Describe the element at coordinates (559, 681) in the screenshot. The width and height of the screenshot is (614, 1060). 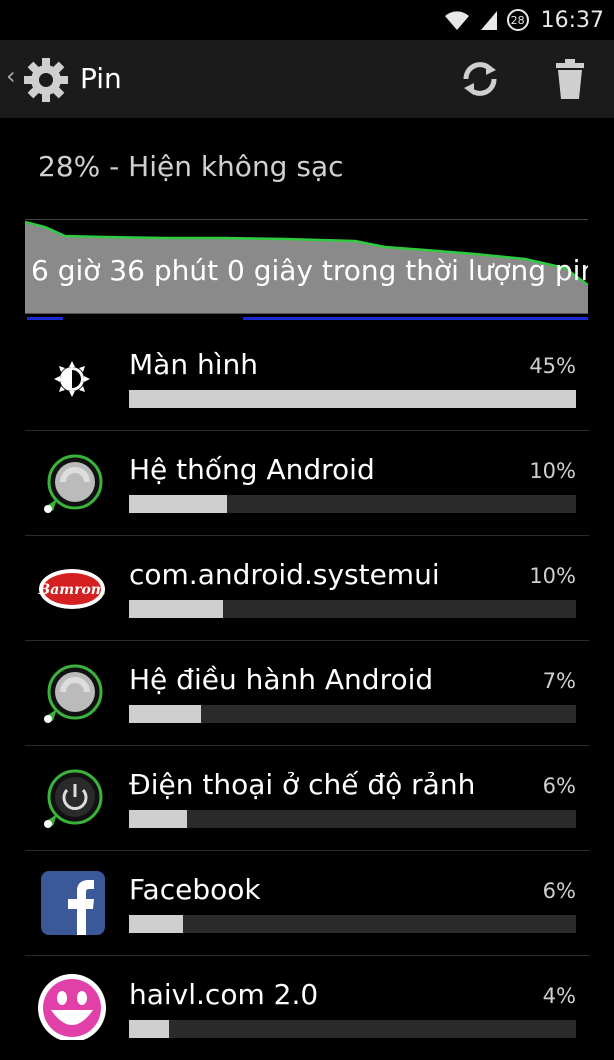
I see `item-percent: 7%` at that location.